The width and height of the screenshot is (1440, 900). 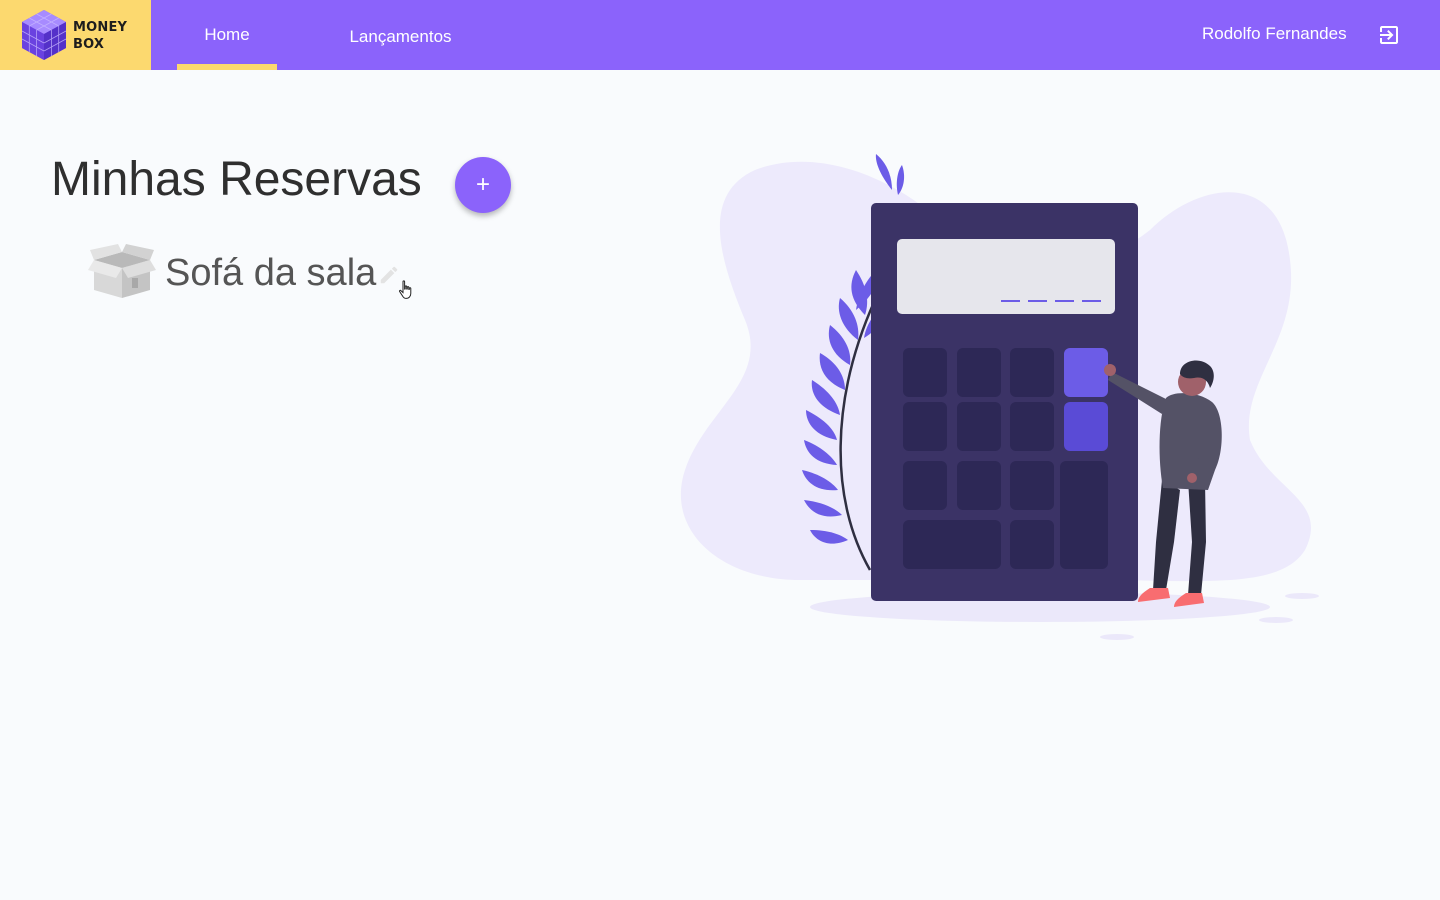 What do you see at coordinates (236, 179) in the screenshot?
I see `page-title: Minhas Reservas` at bounding box center [236, 179].